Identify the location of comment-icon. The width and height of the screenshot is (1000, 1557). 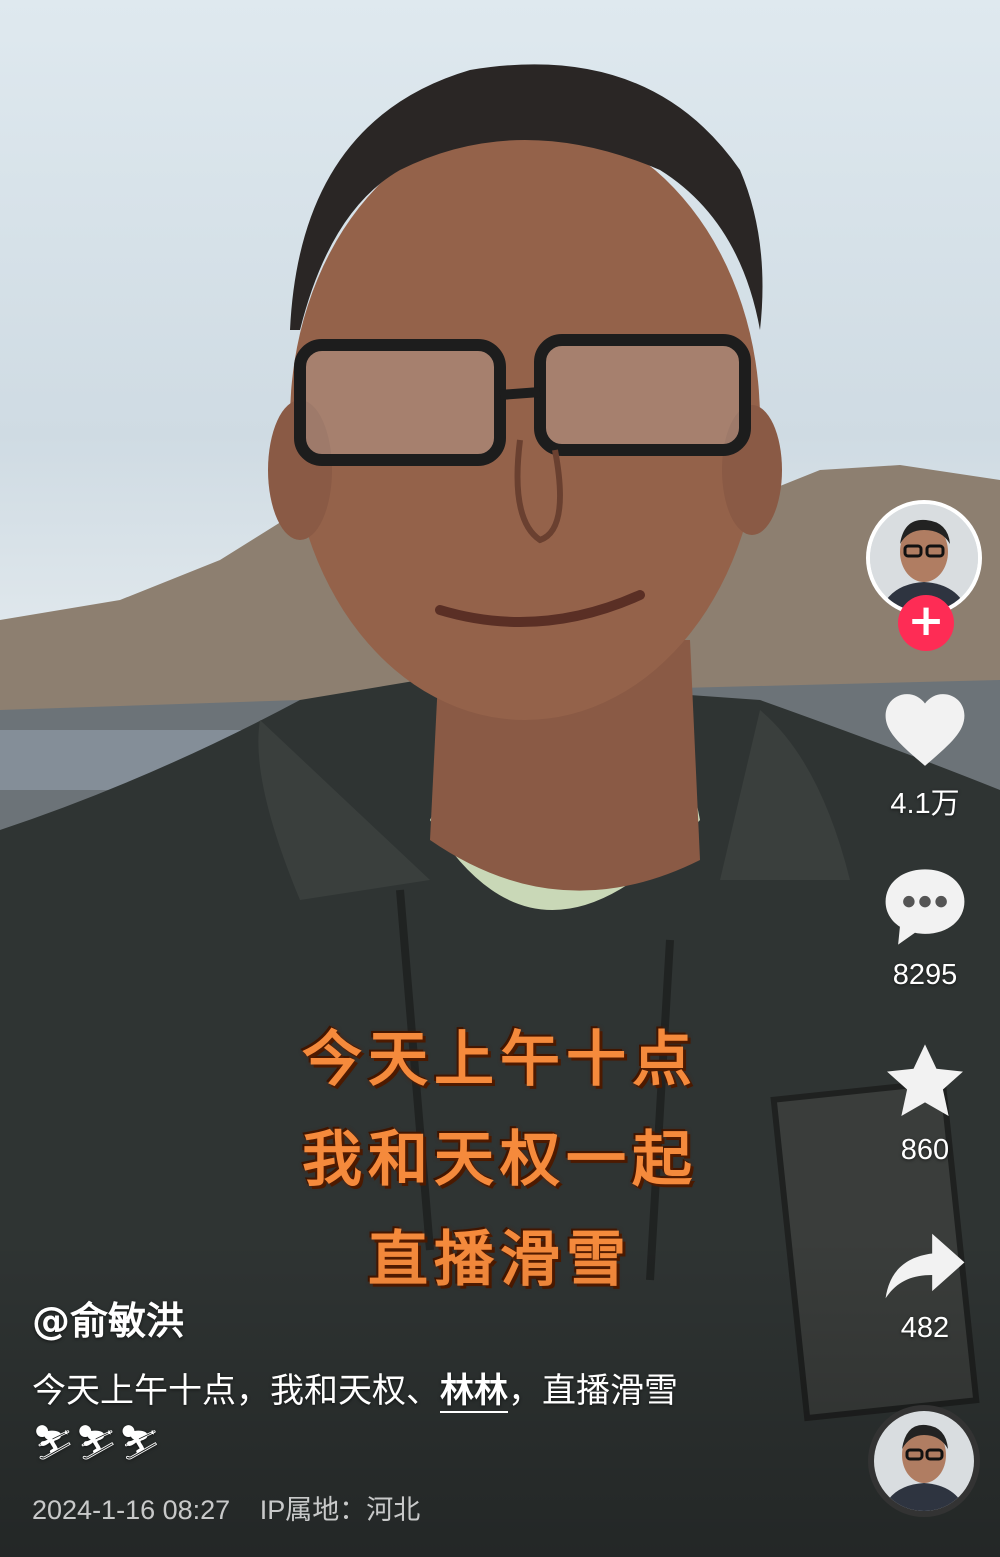
(925, 907).